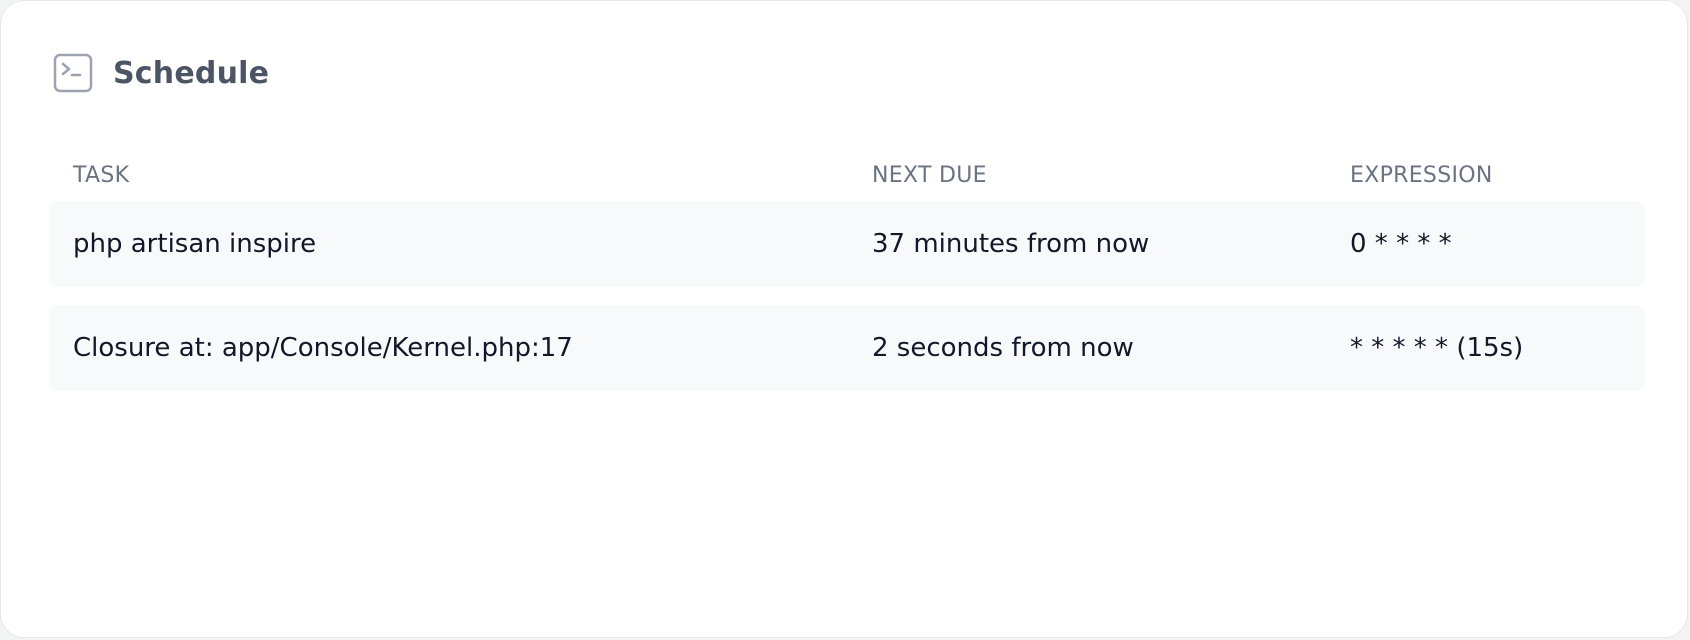 This screenshot has height=640, width=1690. Describe the element at coordinates (1421, 175) in the screenshot. I see `column-header-expression: EXPRESSION` at that location.